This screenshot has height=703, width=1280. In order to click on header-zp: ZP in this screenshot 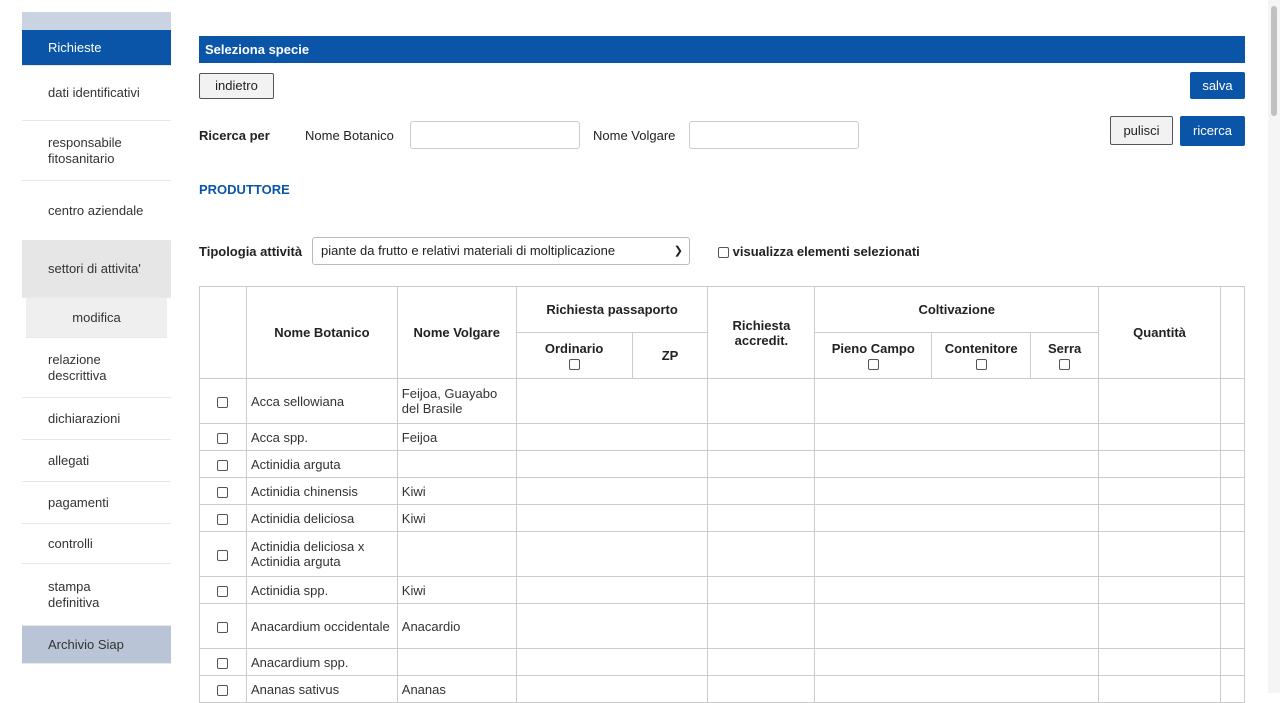, I will do `click(670, 355)`.